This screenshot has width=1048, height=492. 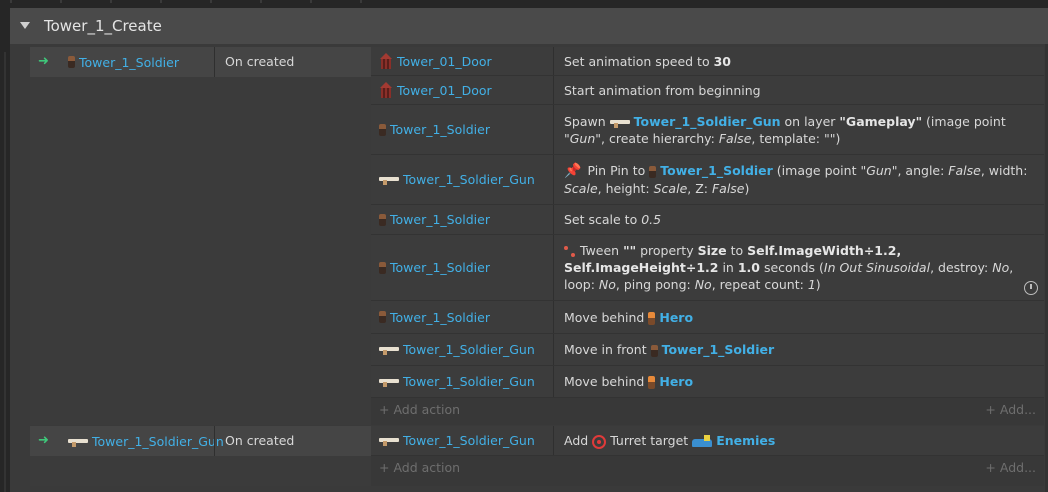 I want to click on action-text-part: Size, so click(x=712, y=250).